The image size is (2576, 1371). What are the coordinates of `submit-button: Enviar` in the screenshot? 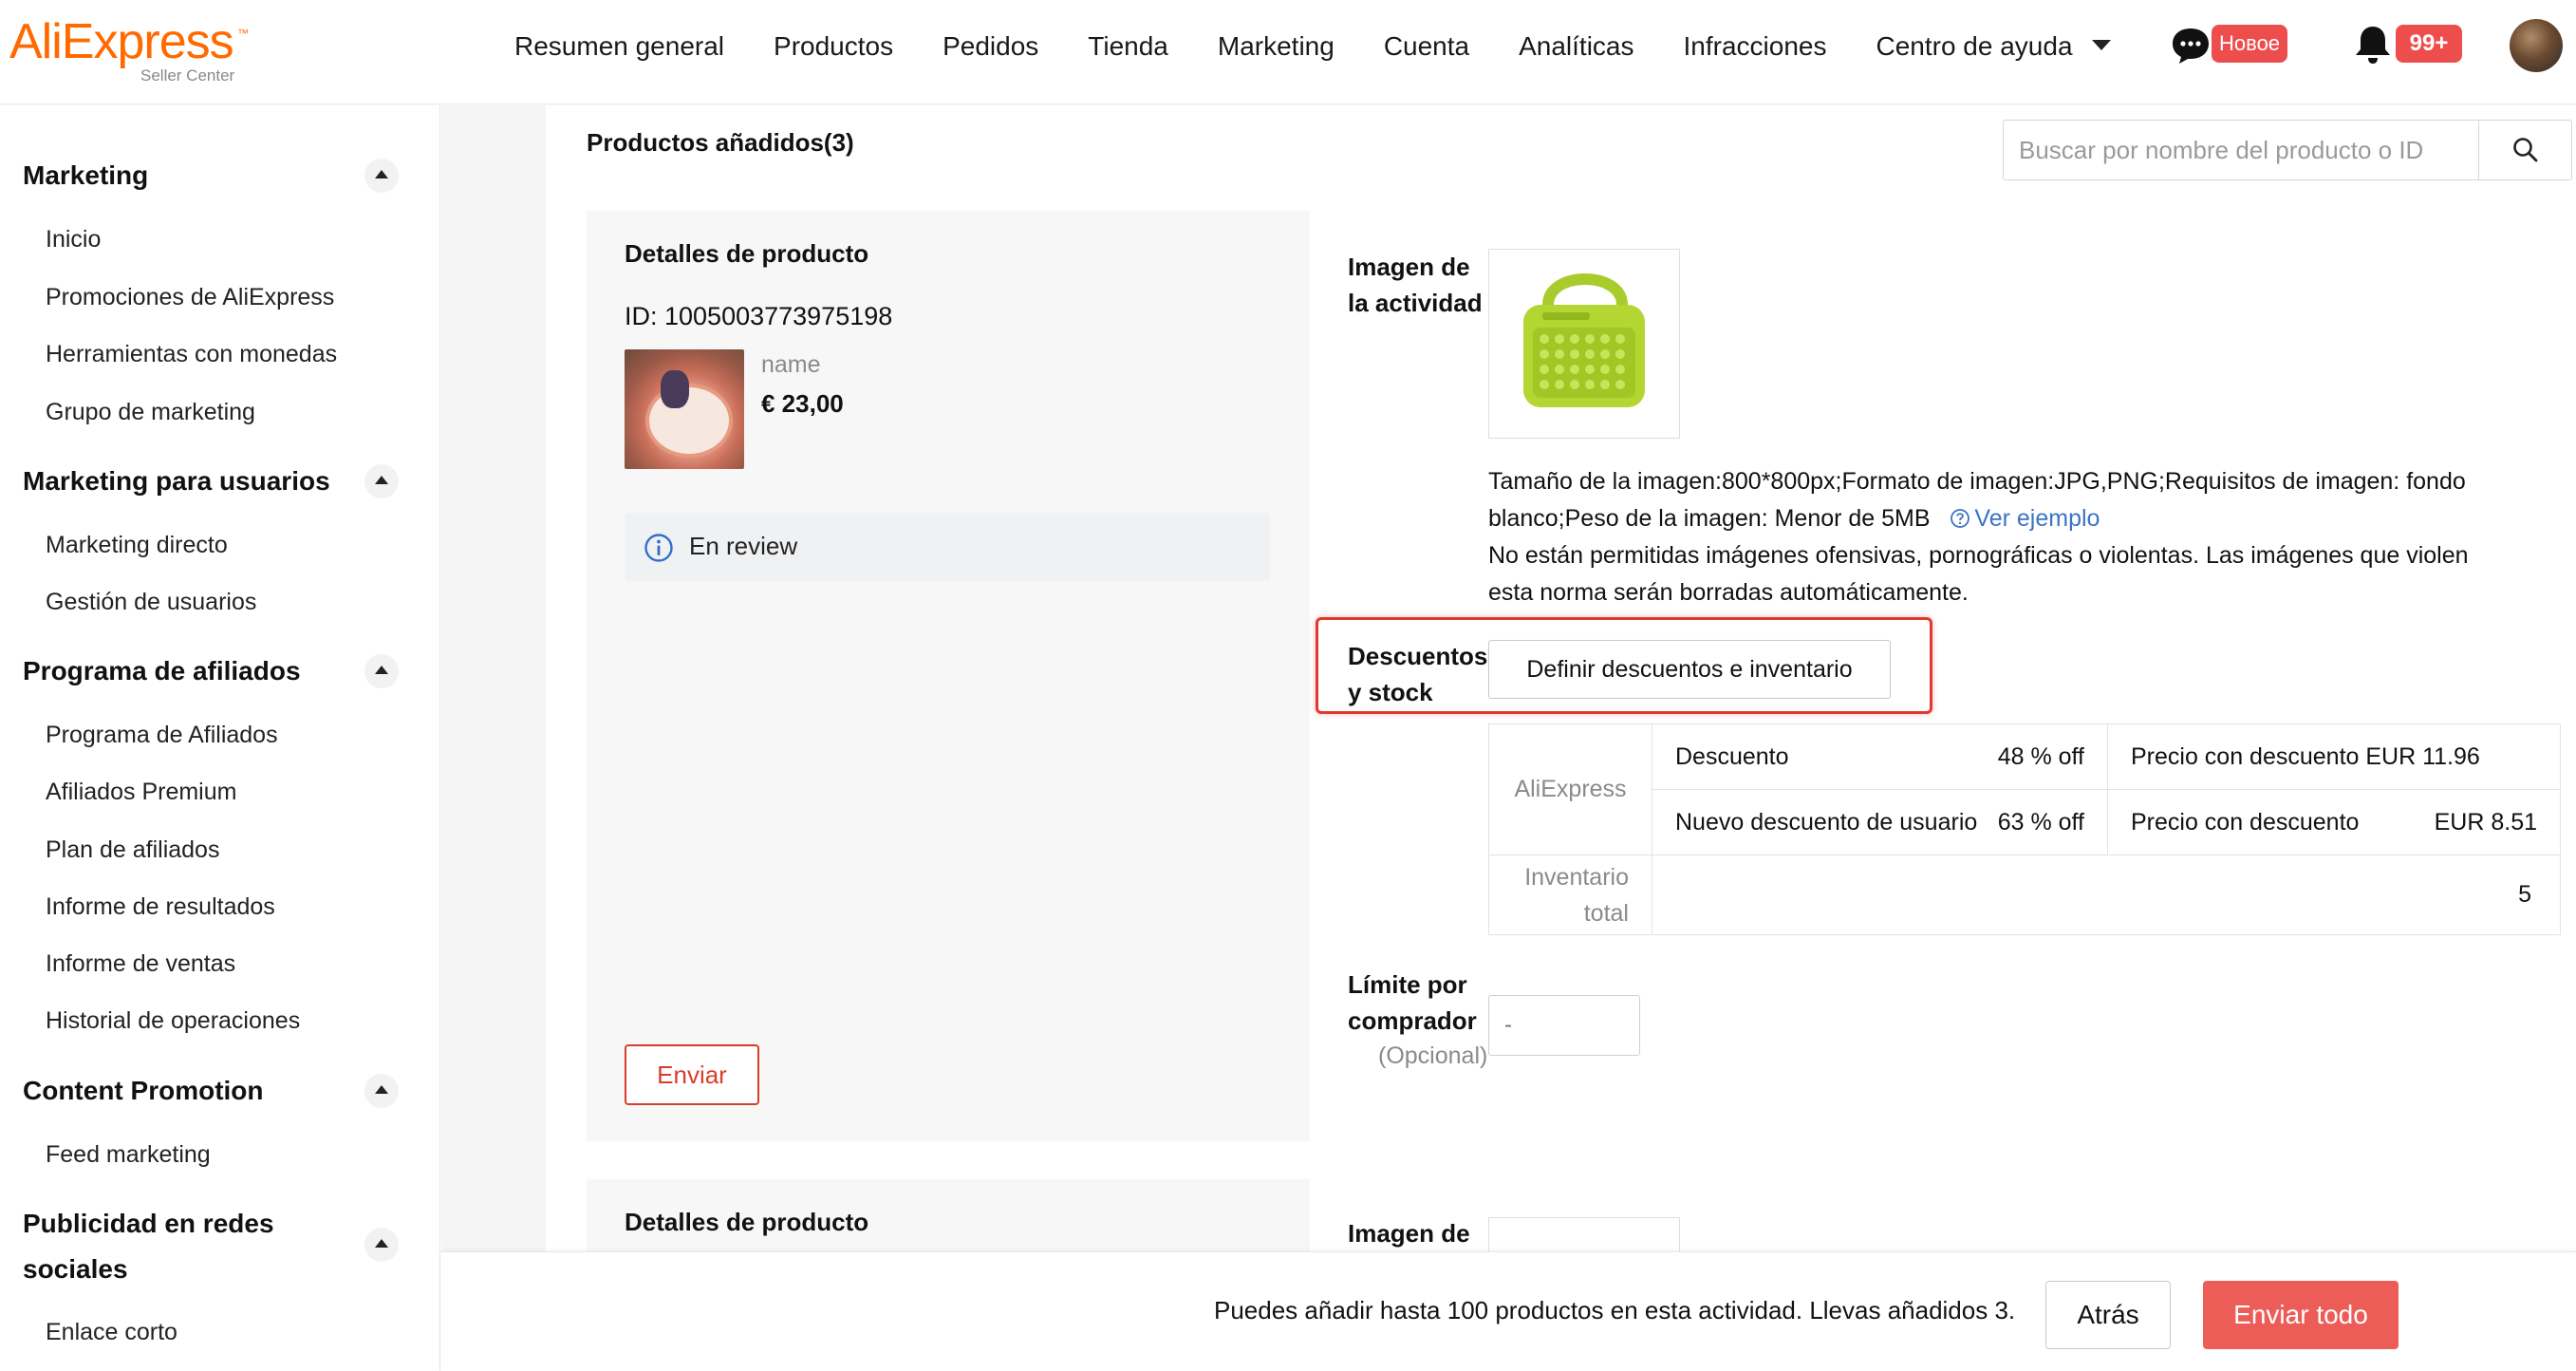 It's located at (692, 1074).